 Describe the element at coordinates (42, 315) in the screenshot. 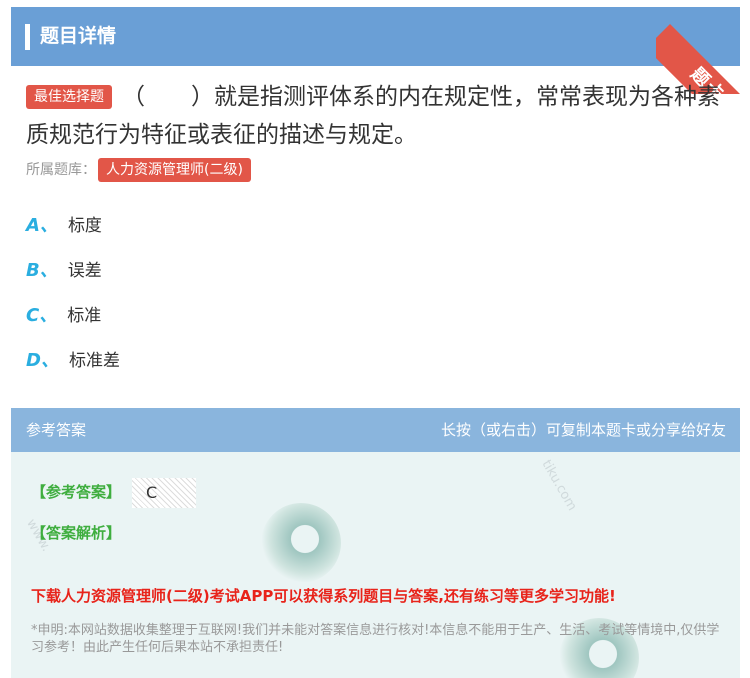

I see `option-letter: C、` at that location.